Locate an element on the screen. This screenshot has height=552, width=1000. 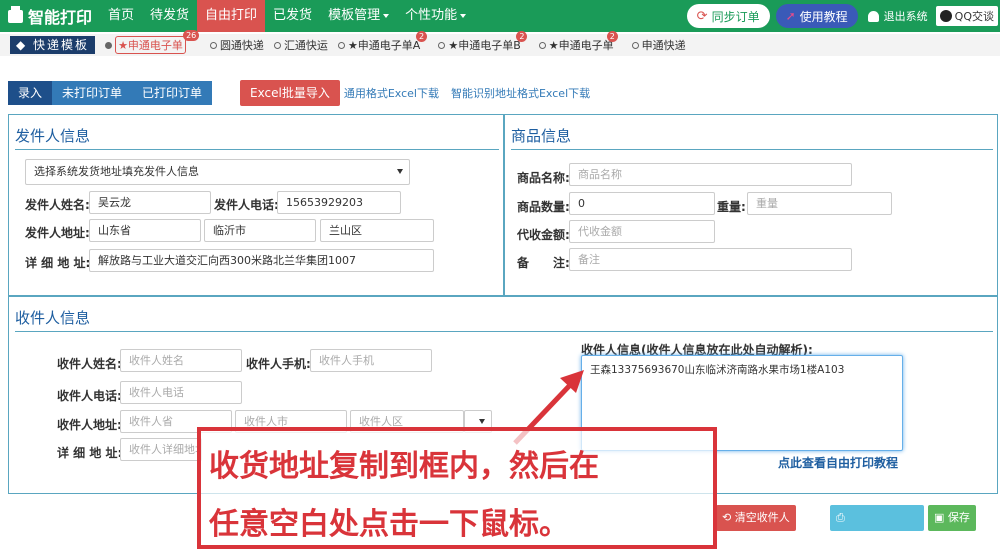
callout-line-2: 任意空白处点击一下鼠标。 is located at coordinates (389, 524).